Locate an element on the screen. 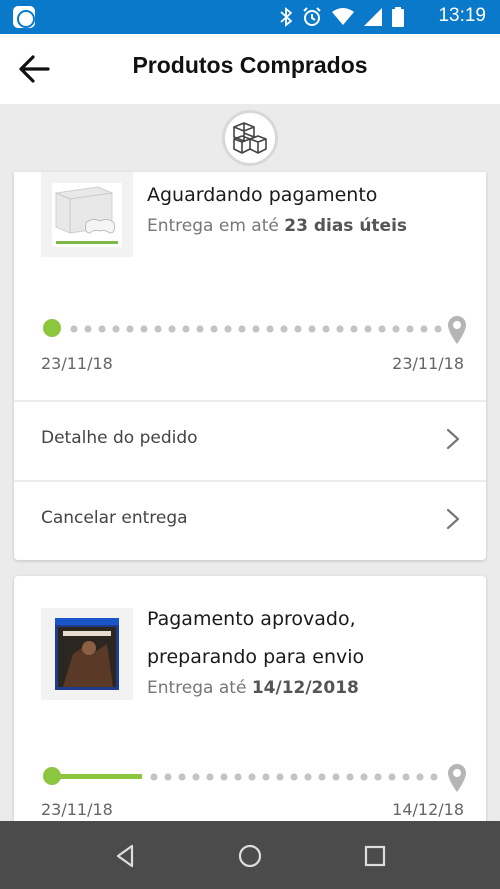 This screenshot has height=889, width=500. delivery-value: 14/12/2018 is located at coordinates (305, 688).